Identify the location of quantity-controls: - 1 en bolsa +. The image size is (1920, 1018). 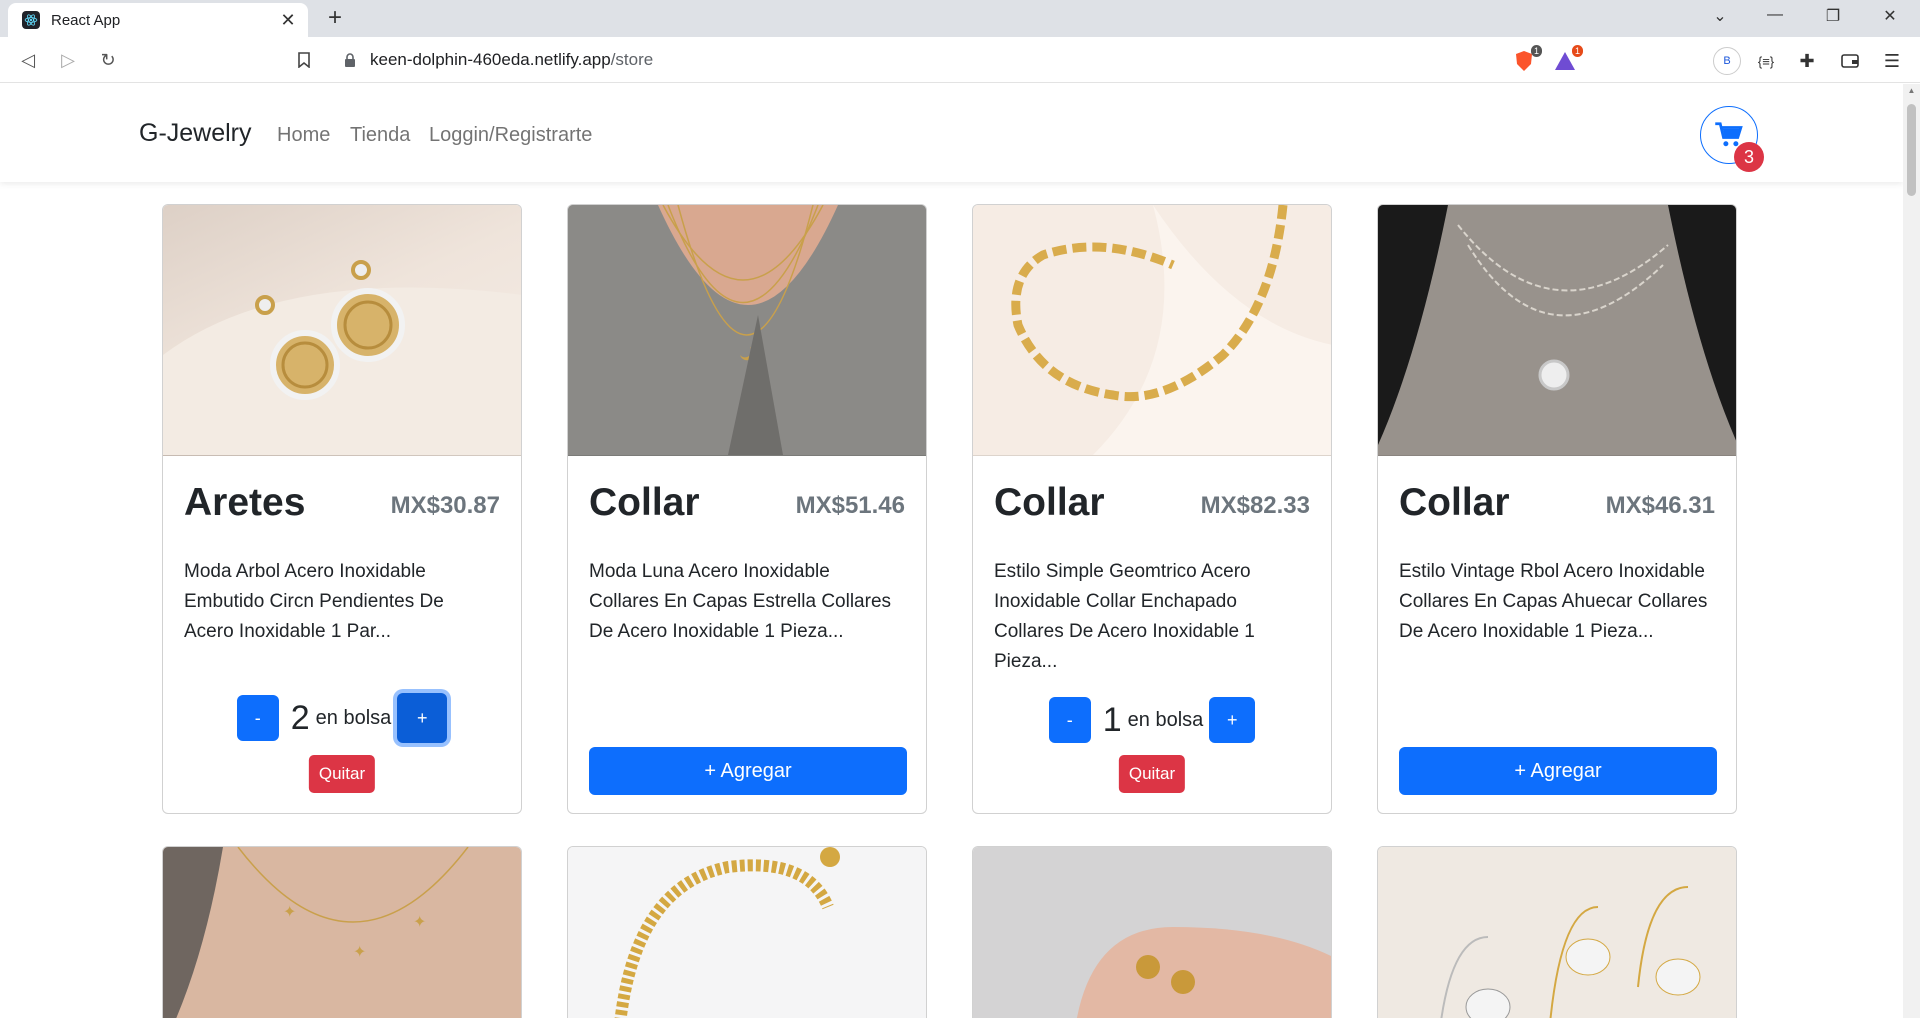
(1152, 720).